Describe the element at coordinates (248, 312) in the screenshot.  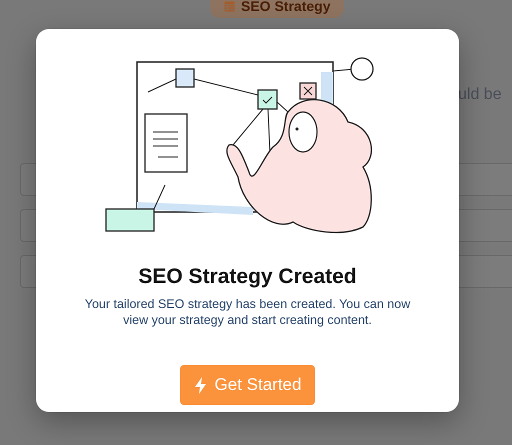
I see `dialog-description: Your tailored SEO strategy has been created. You can now view your strategy and start creating content.` at that location.